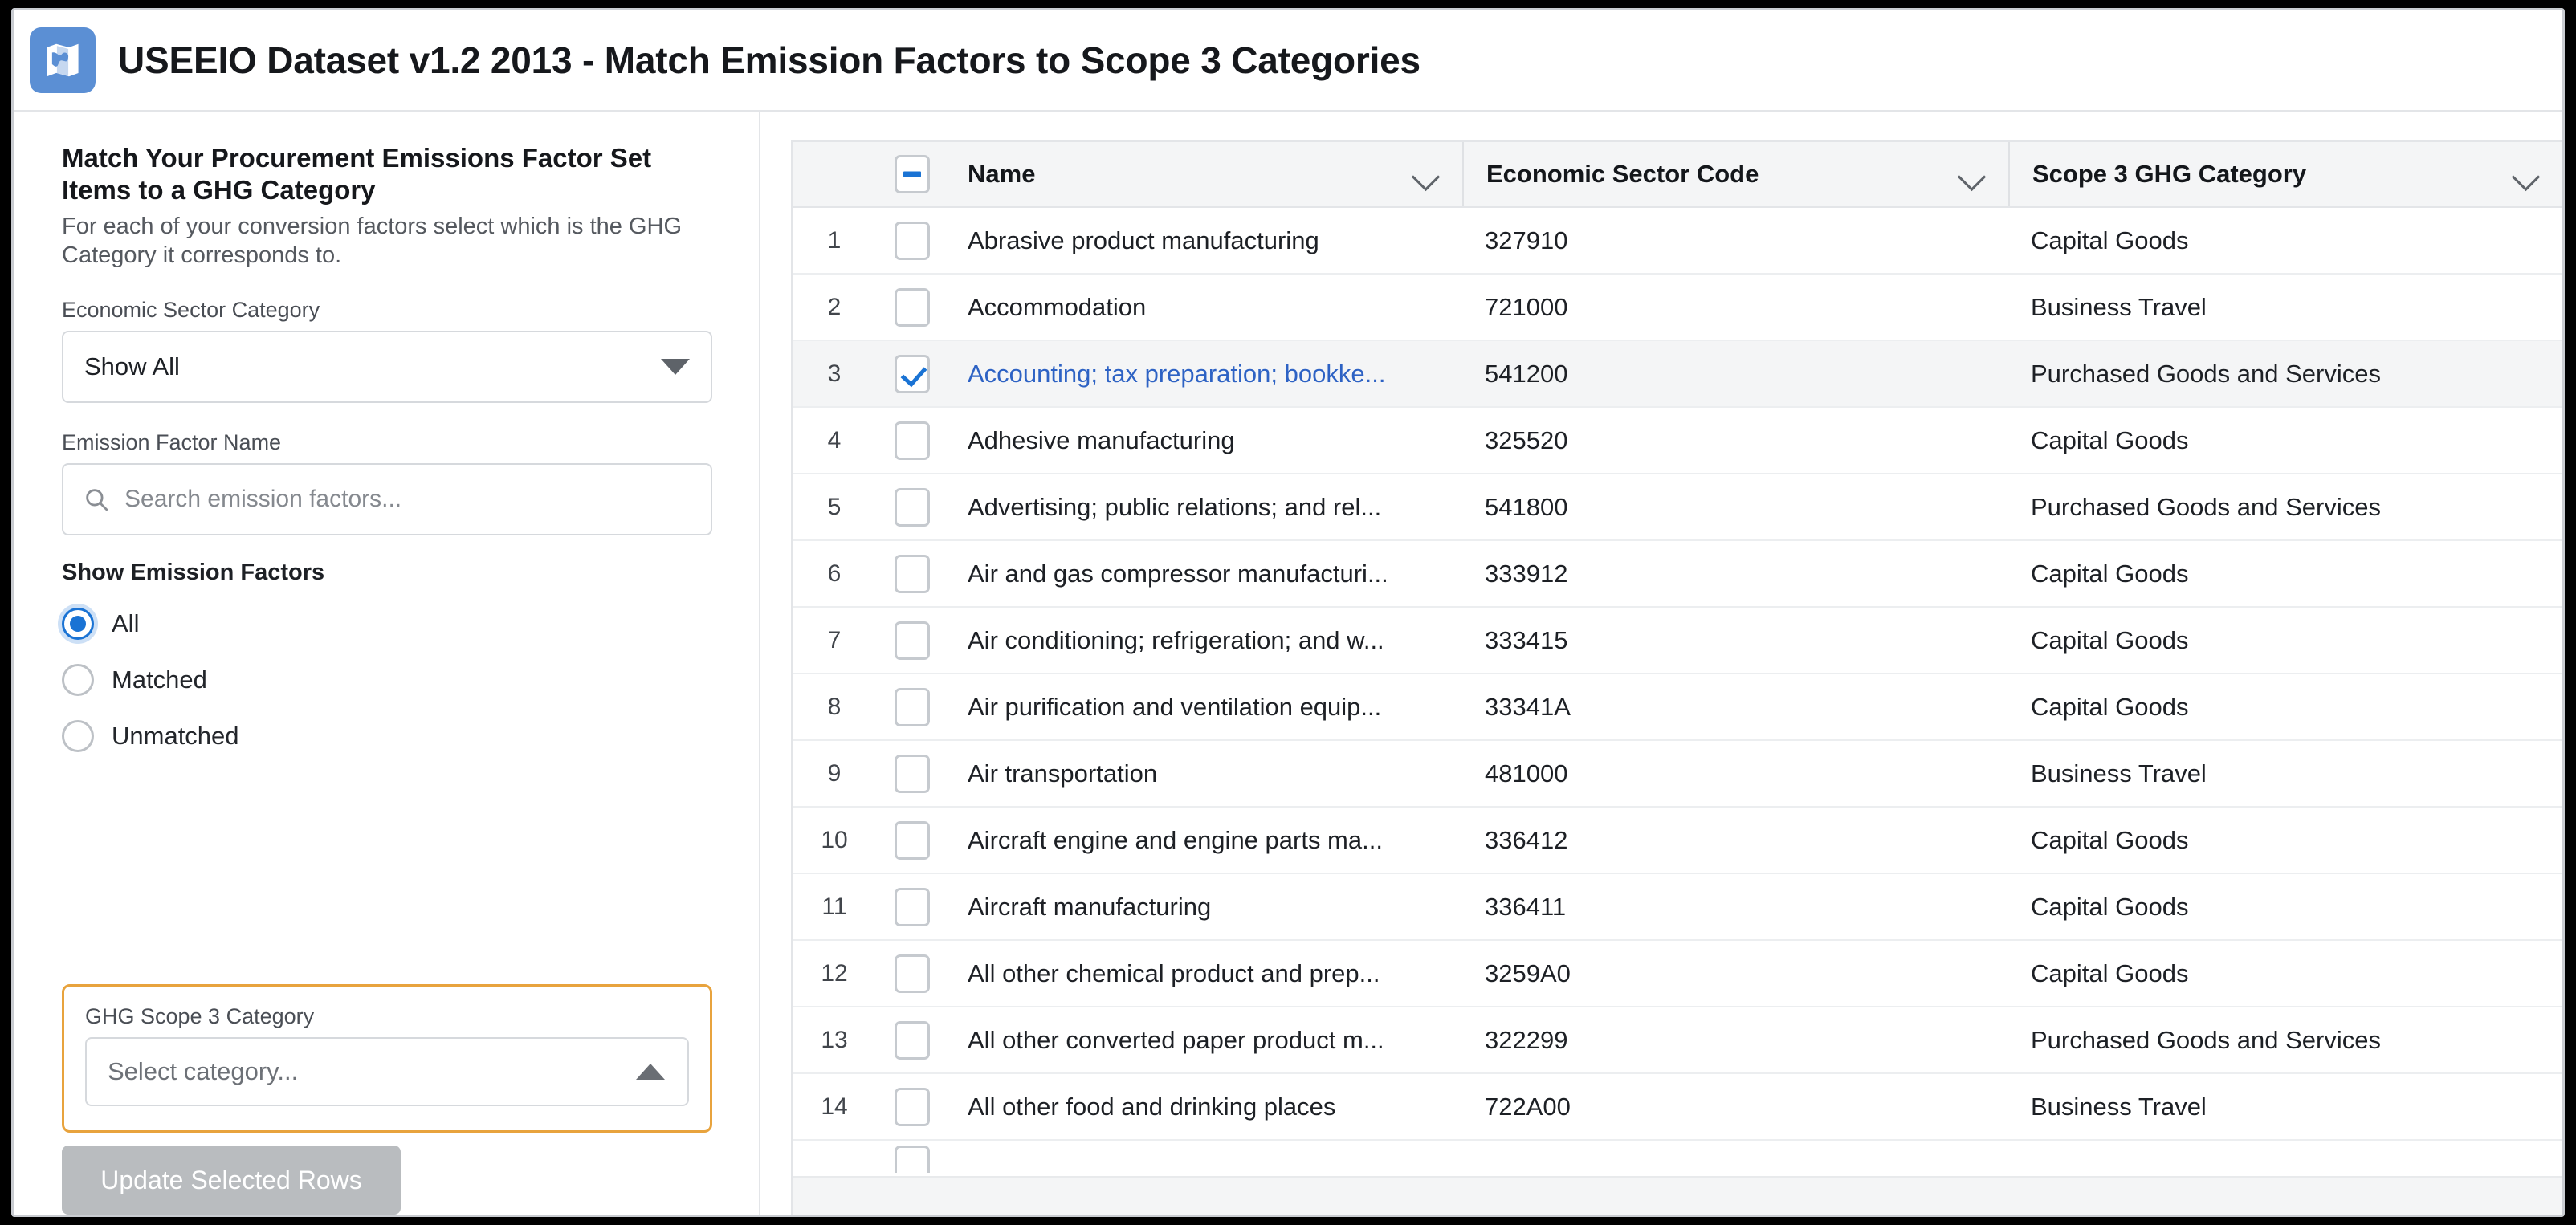  What do you see at coordinates (1205, 174) in the screenshot?
I see `column-header-name: Name` at bounding box center [1205, 174].